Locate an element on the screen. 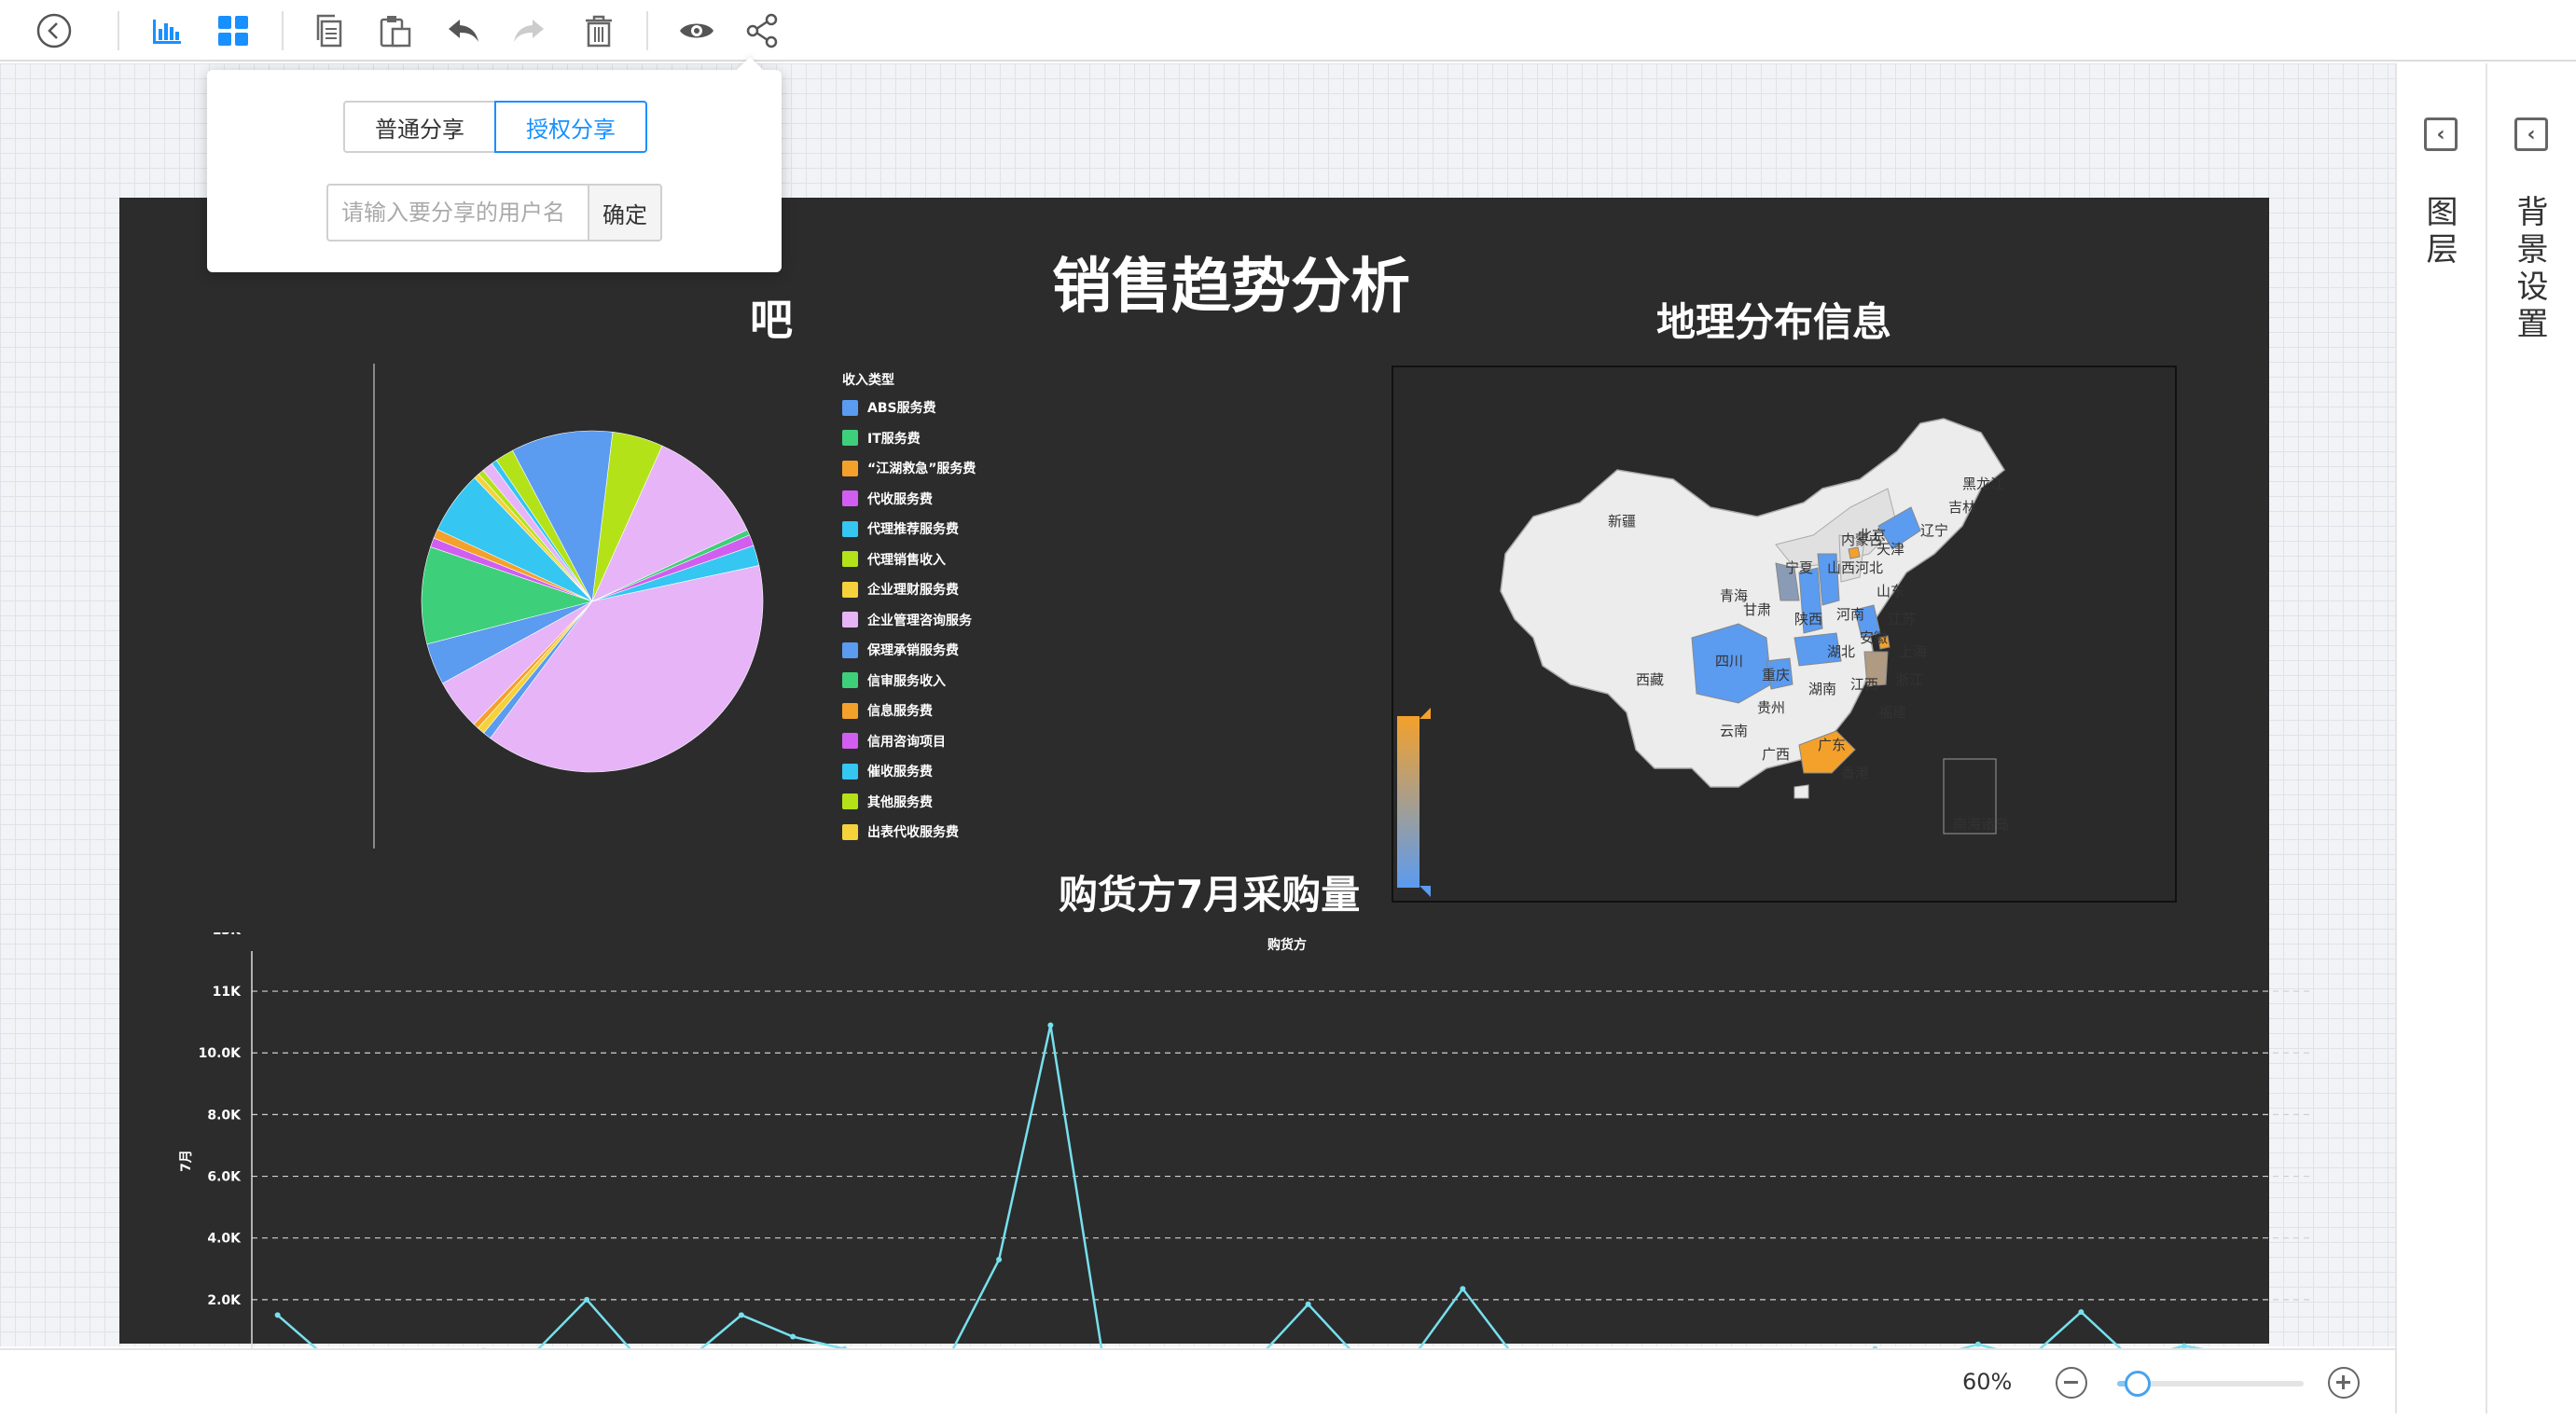  map-region-label: 南海诸岛 is located at coordinates (1981, 824).